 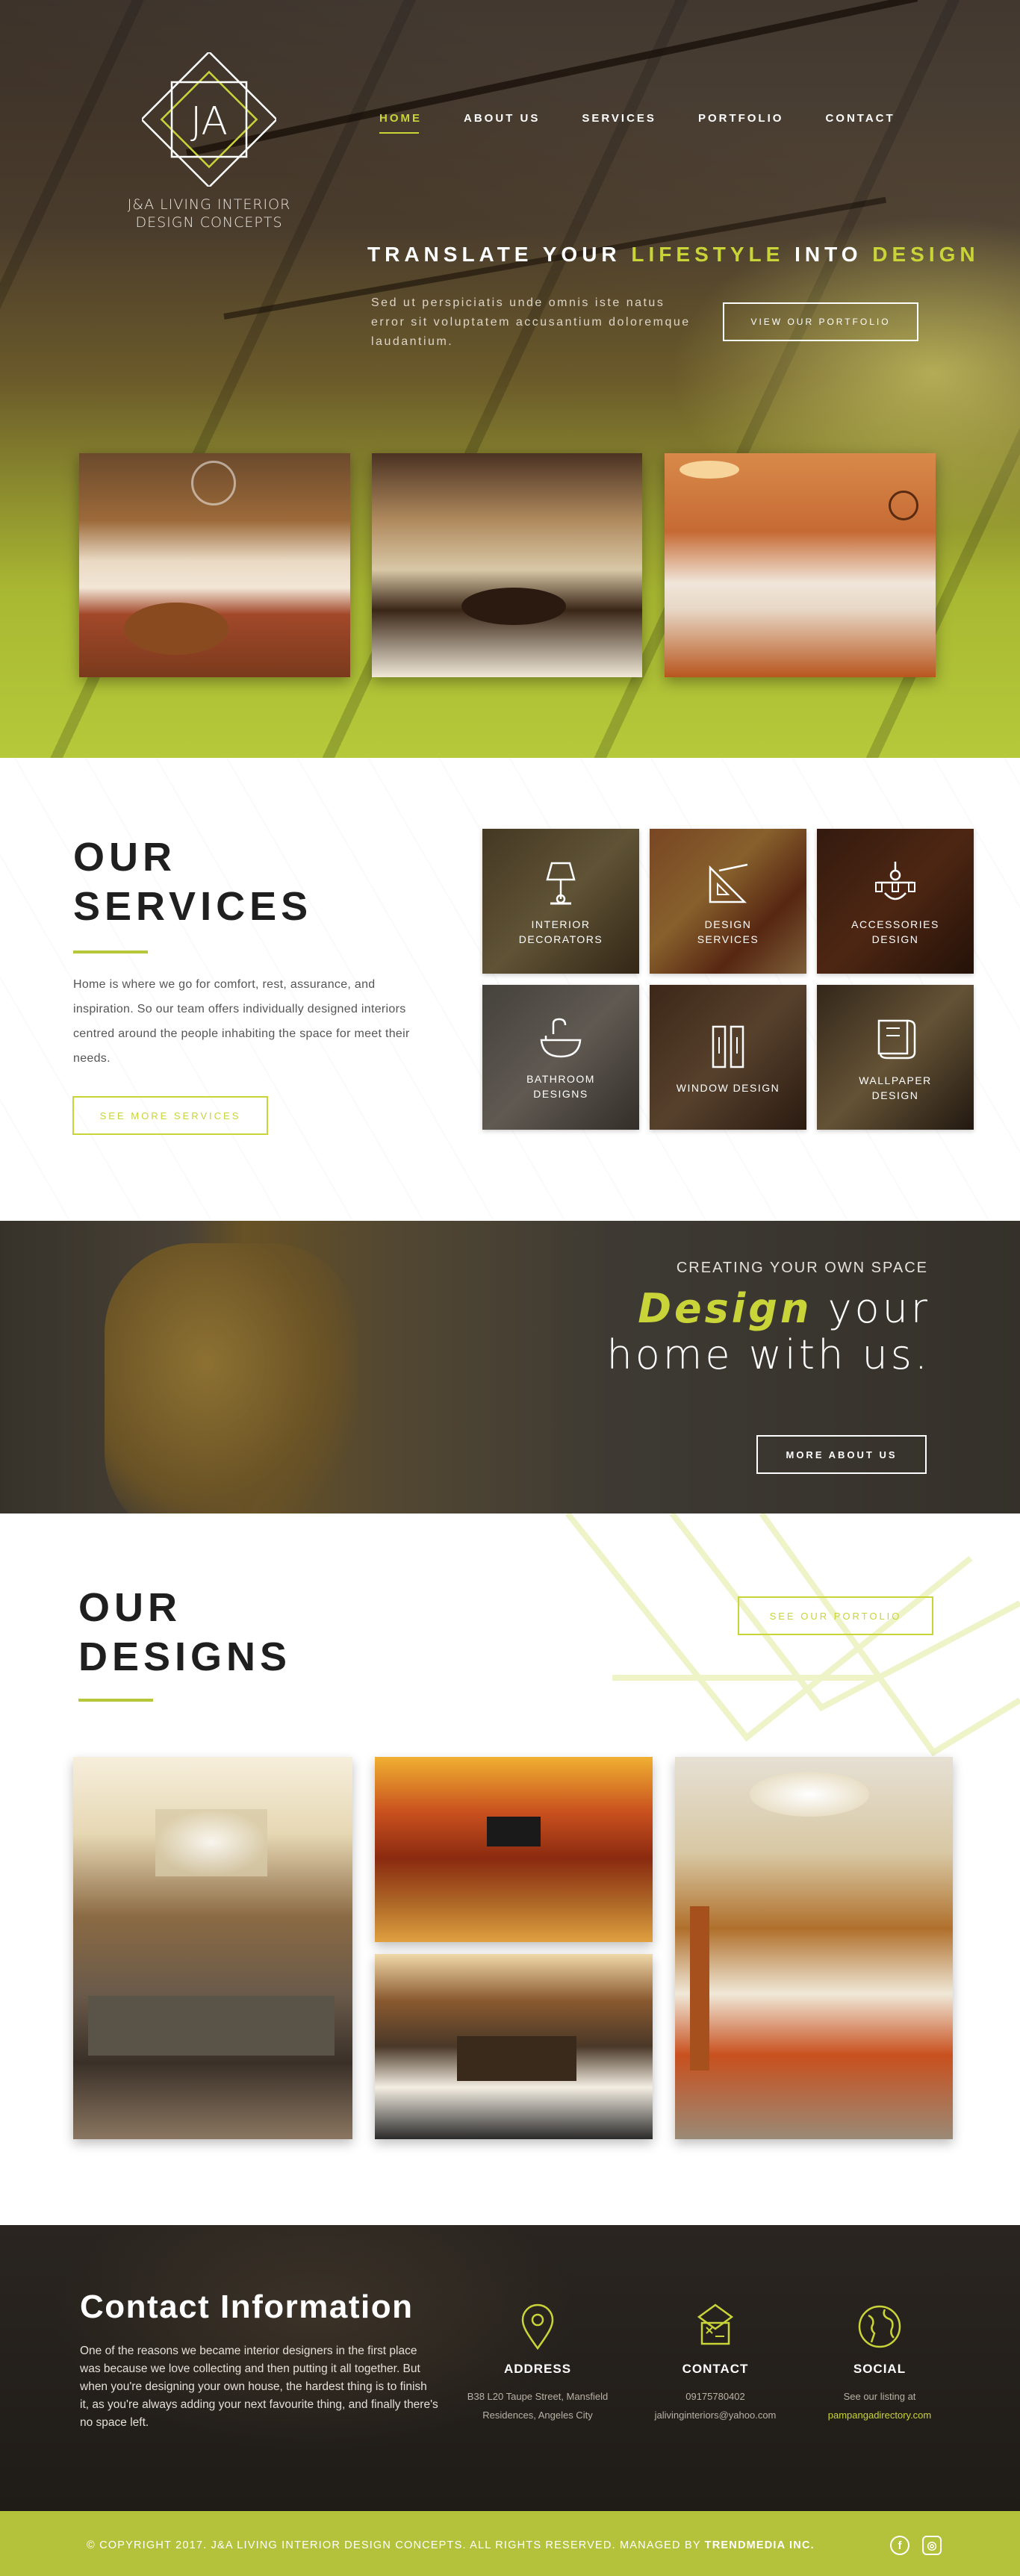 I want to click on contact-social-heading: SOCIAL, so click(x=880, y=2369).